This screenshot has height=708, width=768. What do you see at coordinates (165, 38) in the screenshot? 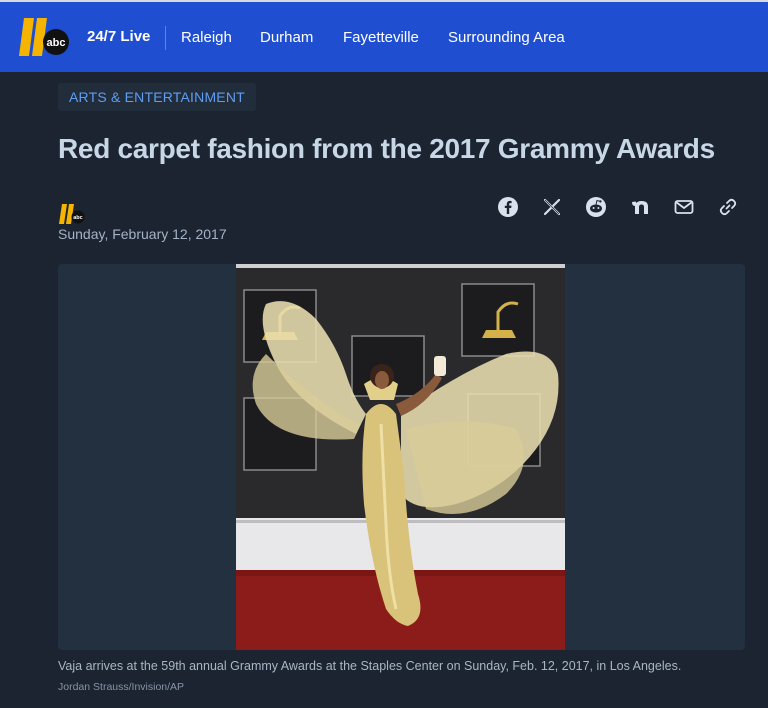
I see `nav-divider` at bounding box center [165, 38].